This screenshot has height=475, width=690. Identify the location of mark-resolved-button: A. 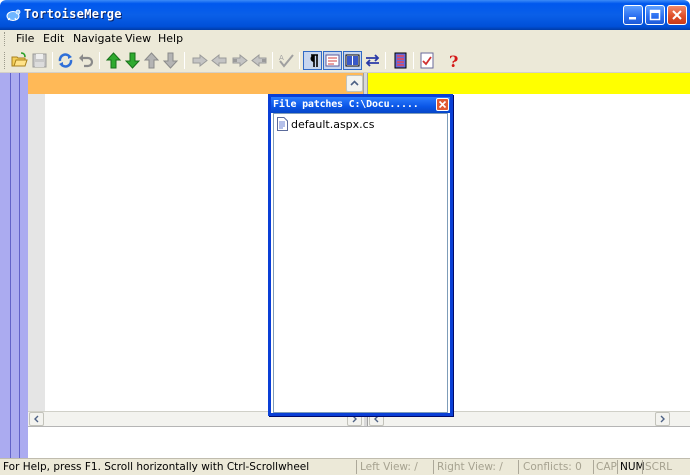
(286, 60).